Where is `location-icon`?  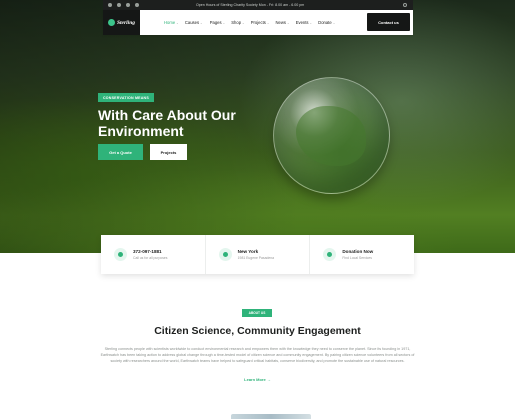
location-icon is located at coordinates (225, 254).